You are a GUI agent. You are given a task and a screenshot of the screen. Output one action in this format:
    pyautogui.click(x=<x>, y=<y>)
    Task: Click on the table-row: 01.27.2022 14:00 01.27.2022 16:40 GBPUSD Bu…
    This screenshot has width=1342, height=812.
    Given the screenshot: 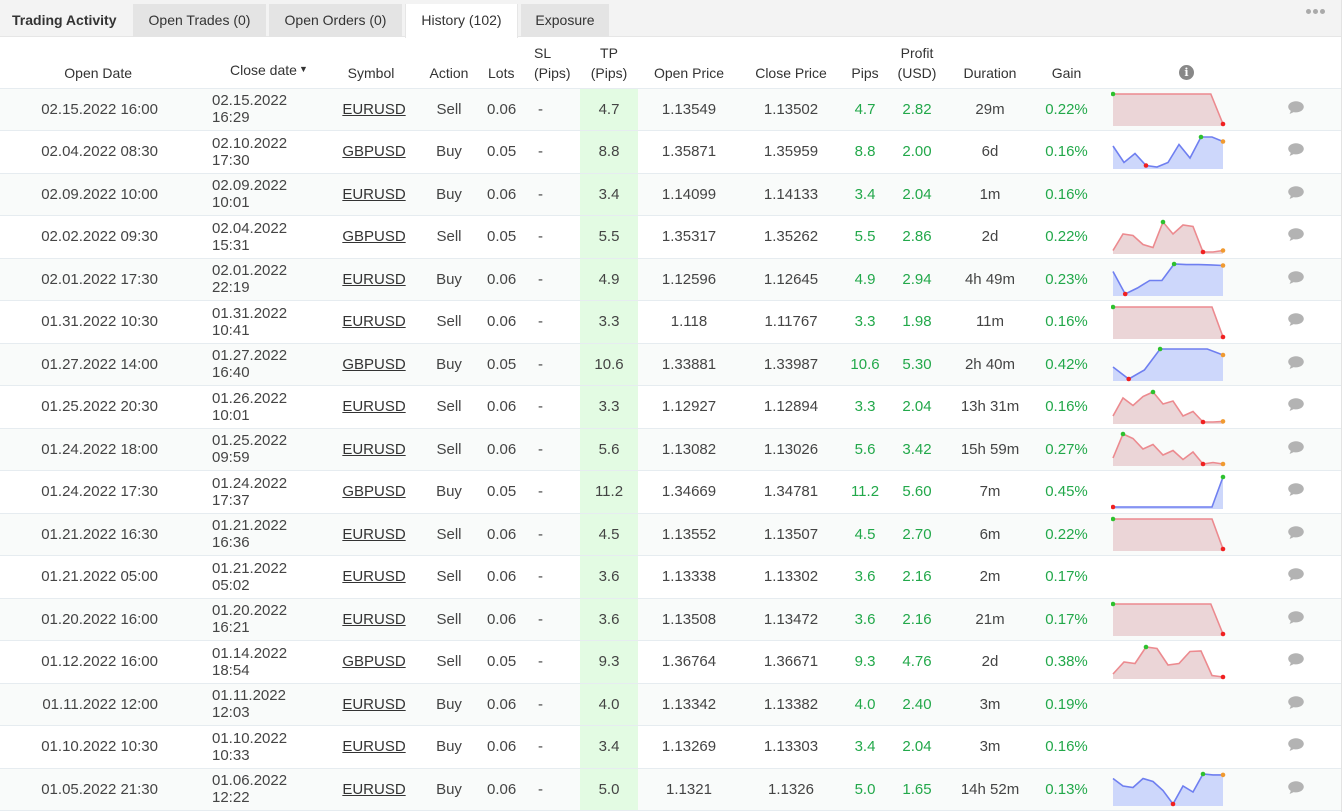 What is the action you would take?
    pyautogui.click(x=670, y=364)
    